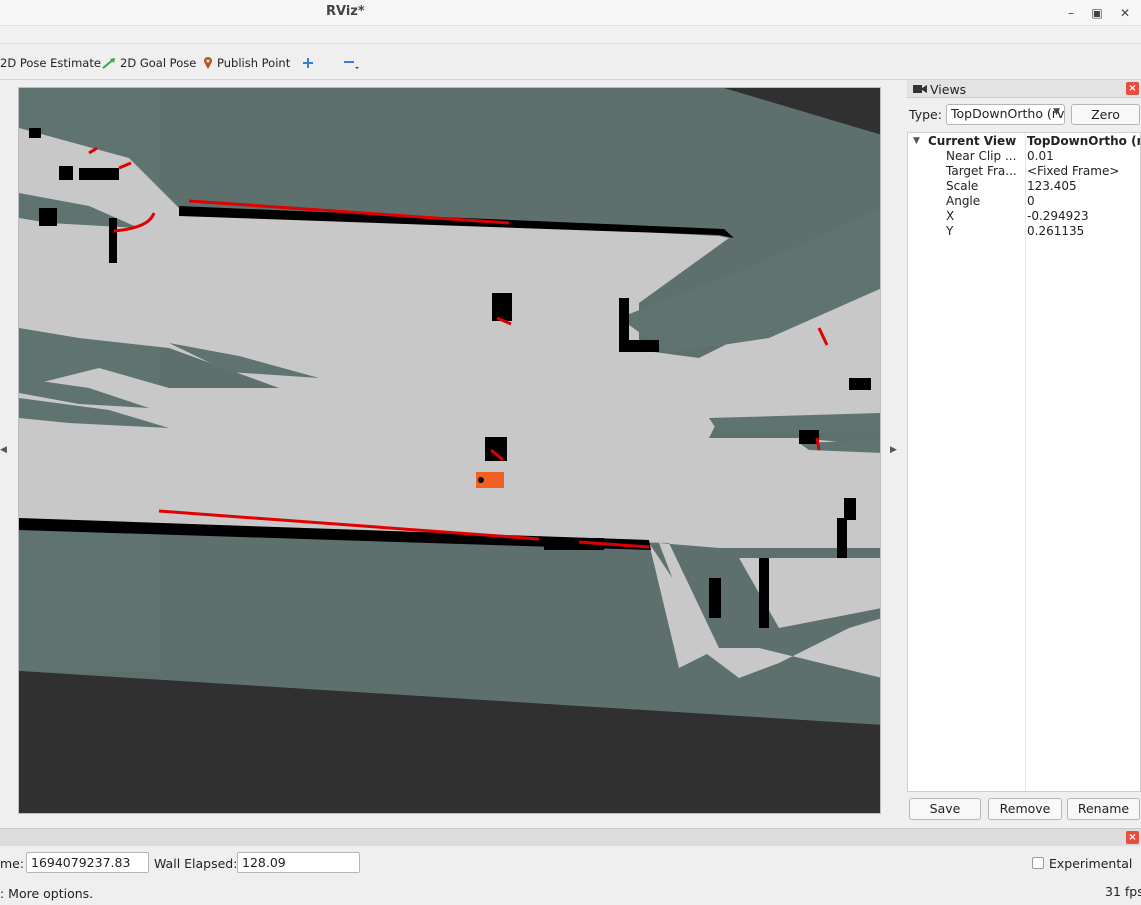  What do you see at coordinates (1040, 156) in the screenshot?
I see `property-value: 0.01` at bounding box center [1040, 156].